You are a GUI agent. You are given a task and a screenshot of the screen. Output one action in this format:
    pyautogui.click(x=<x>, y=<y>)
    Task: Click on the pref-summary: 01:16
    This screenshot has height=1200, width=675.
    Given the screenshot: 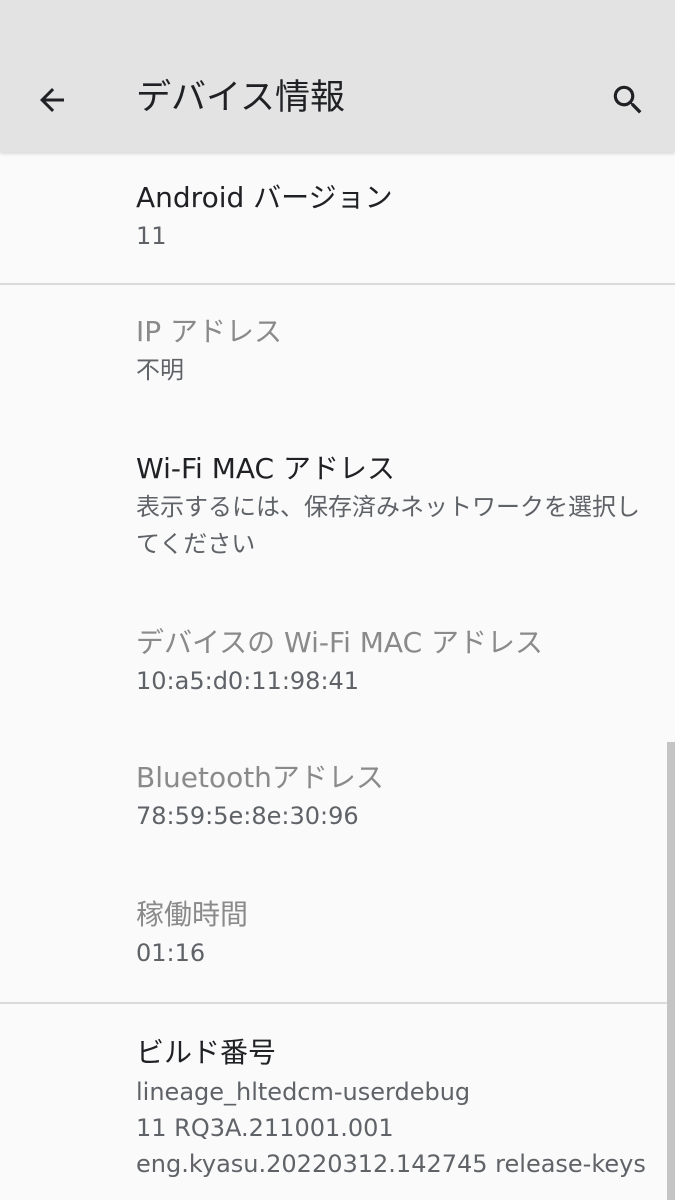 What is the action you would take?
    pyautogui.click(x=171, y=953)
    